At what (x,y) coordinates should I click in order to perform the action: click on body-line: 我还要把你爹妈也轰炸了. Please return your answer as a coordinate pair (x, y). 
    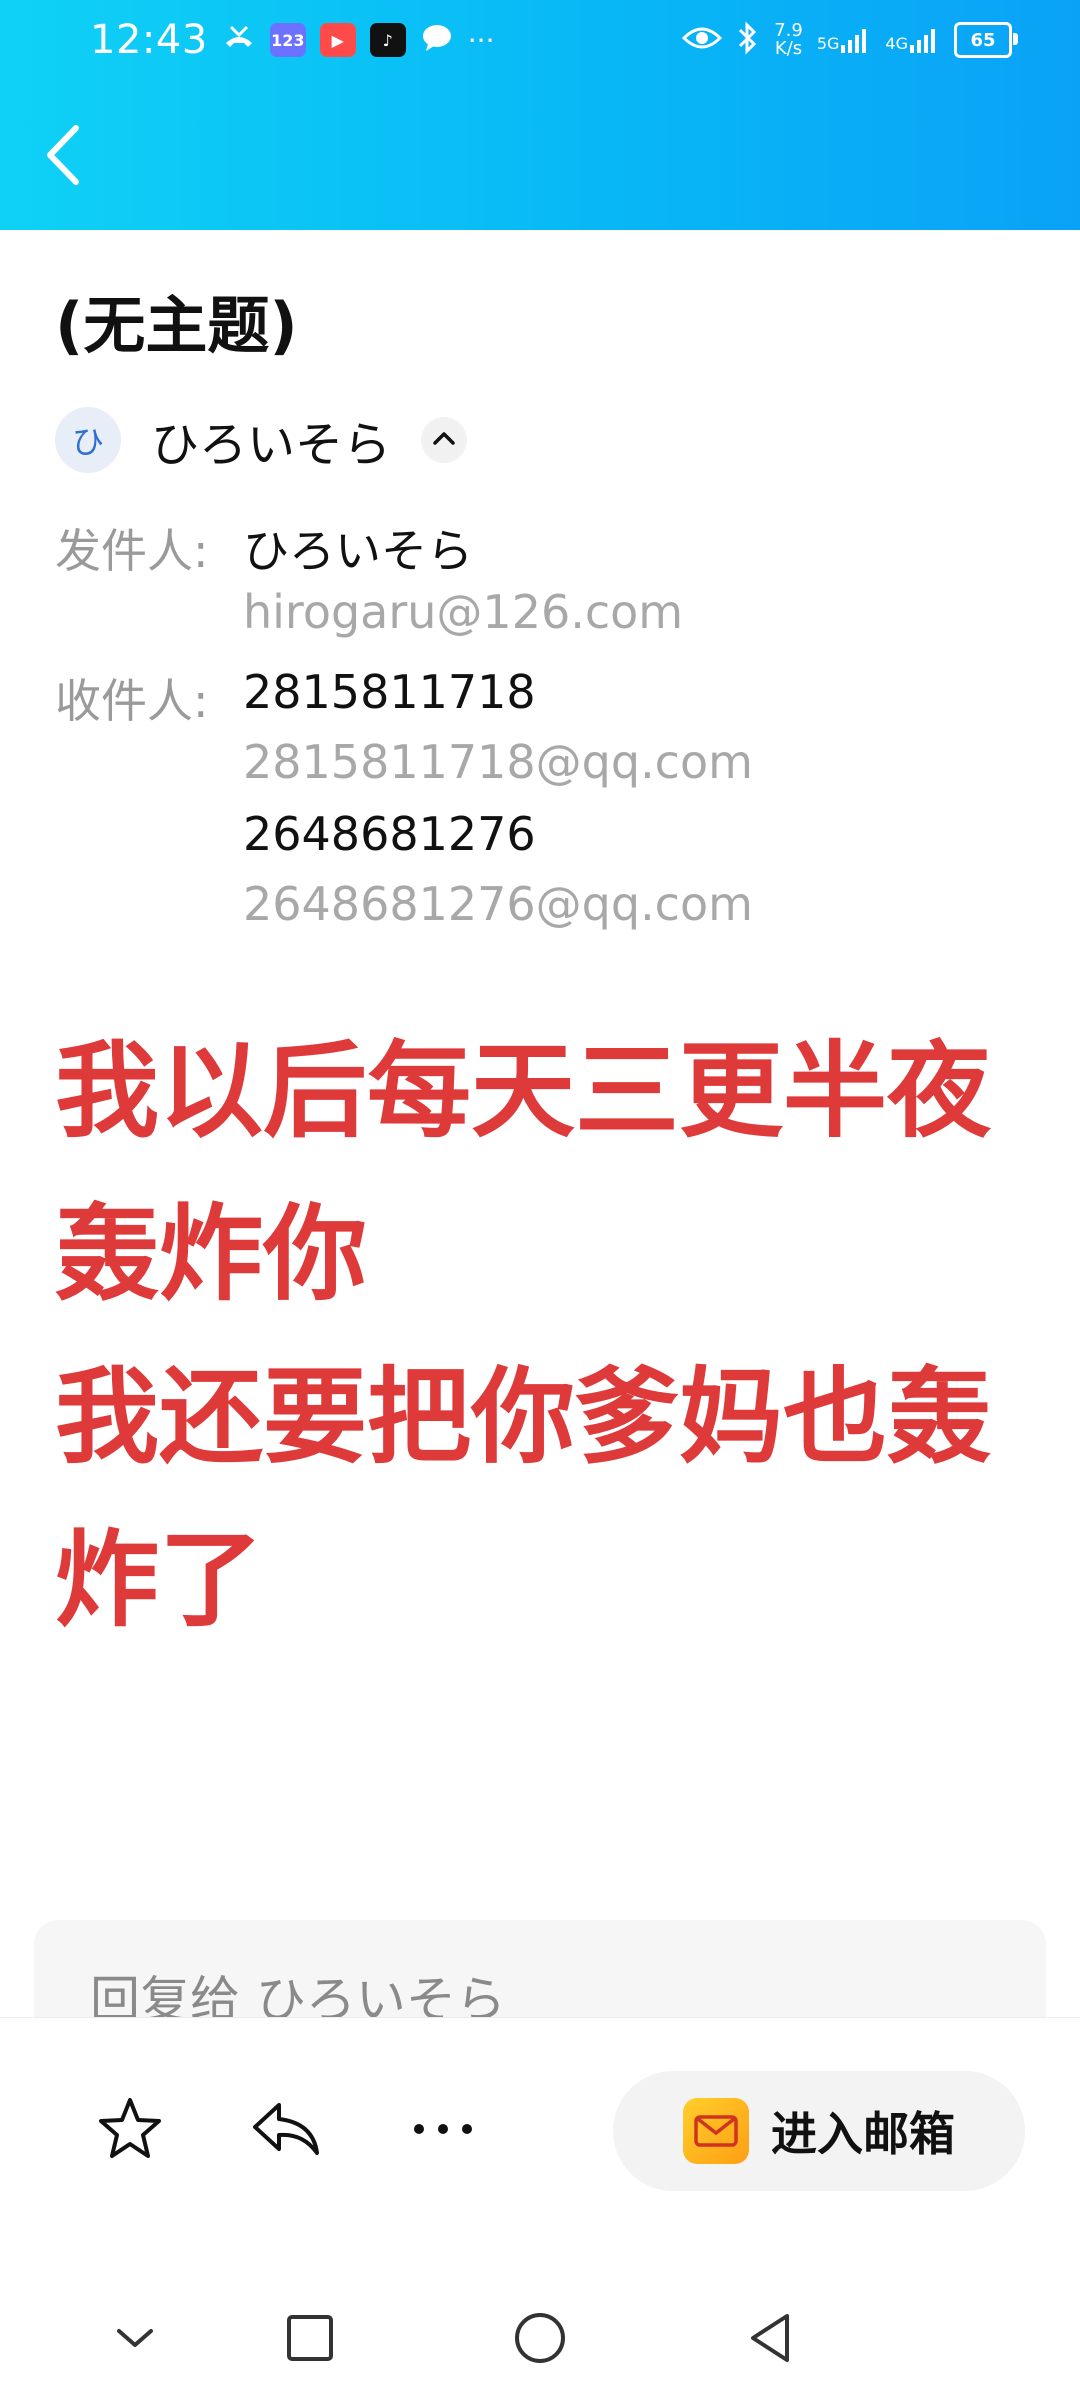
    Looking at the image, I should click on (523, 1498).